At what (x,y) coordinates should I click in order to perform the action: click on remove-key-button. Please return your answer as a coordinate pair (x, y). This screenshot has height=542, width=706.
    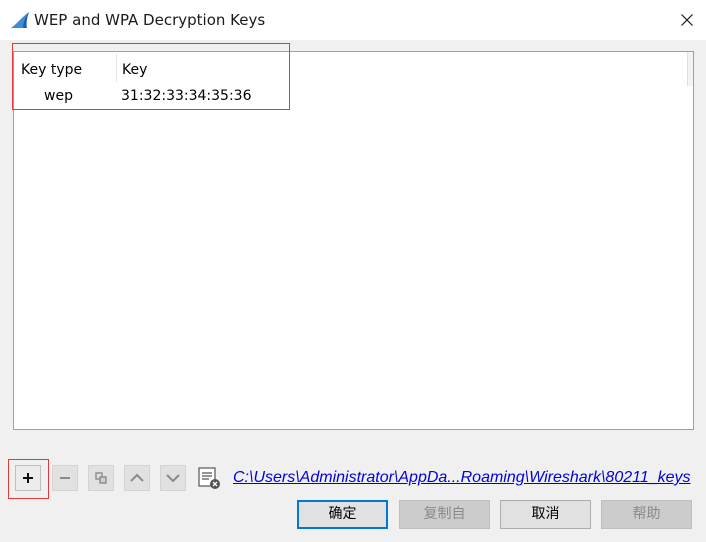
    Looking at the image, I should click on (65, 478).